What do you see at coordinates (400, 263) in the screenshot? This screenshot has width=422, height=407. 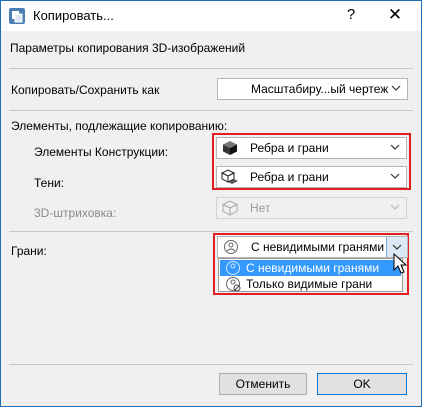 I see `mouse-cursor-icon` at bounding box center [400, 263].